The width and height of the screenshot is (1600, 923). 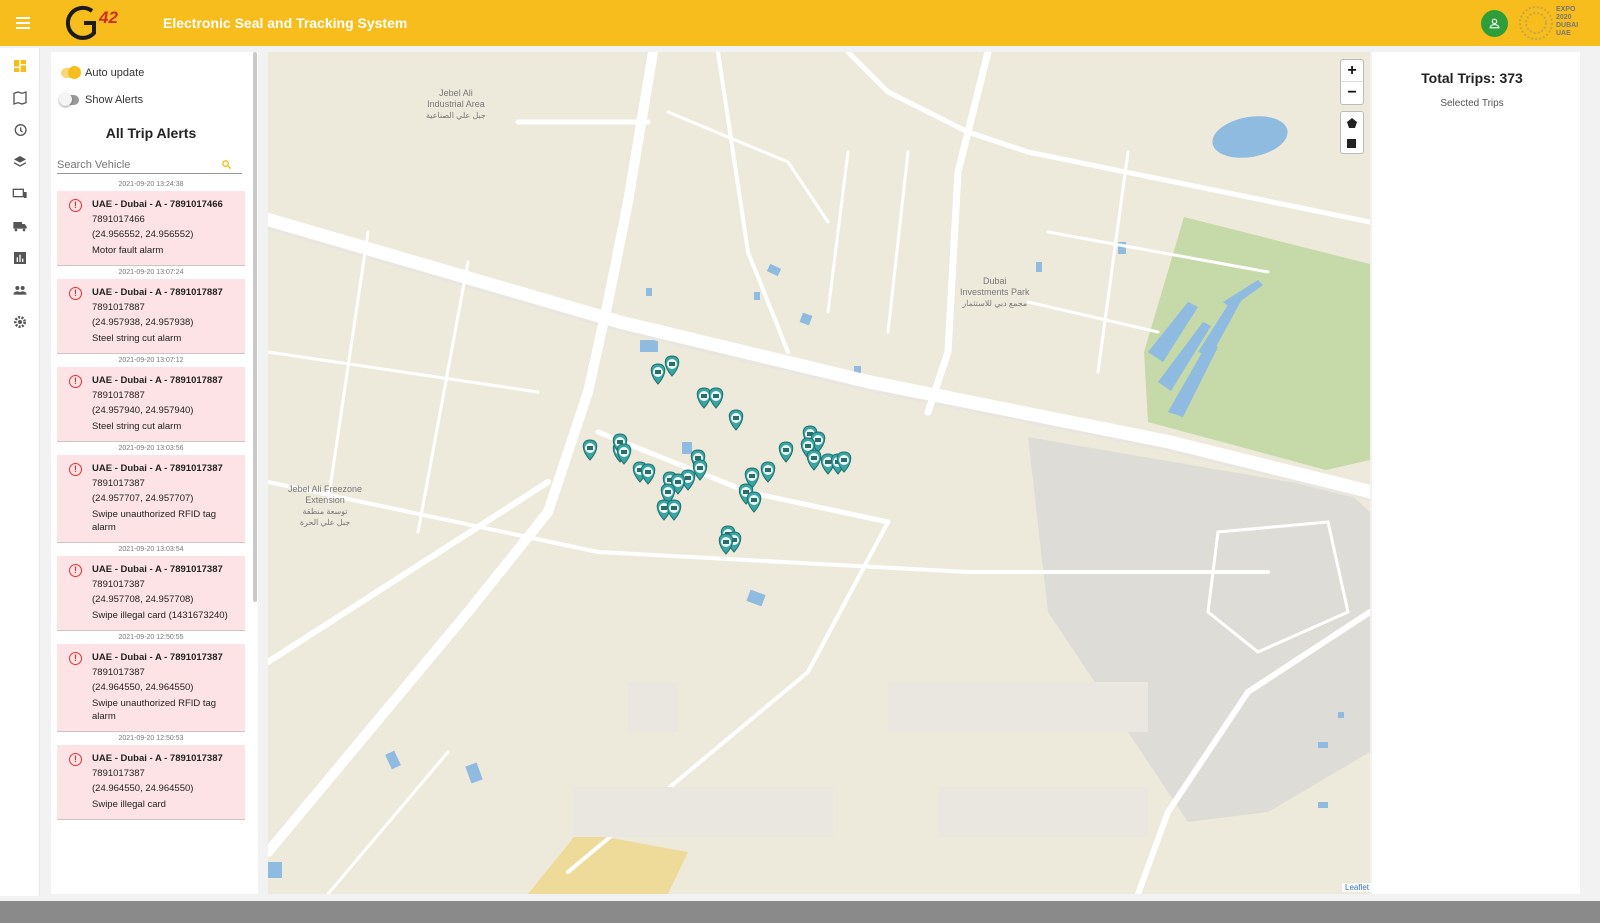 I want to click on alert-time: 2021-09-20 13:24:38, so click(x=151, y=184).